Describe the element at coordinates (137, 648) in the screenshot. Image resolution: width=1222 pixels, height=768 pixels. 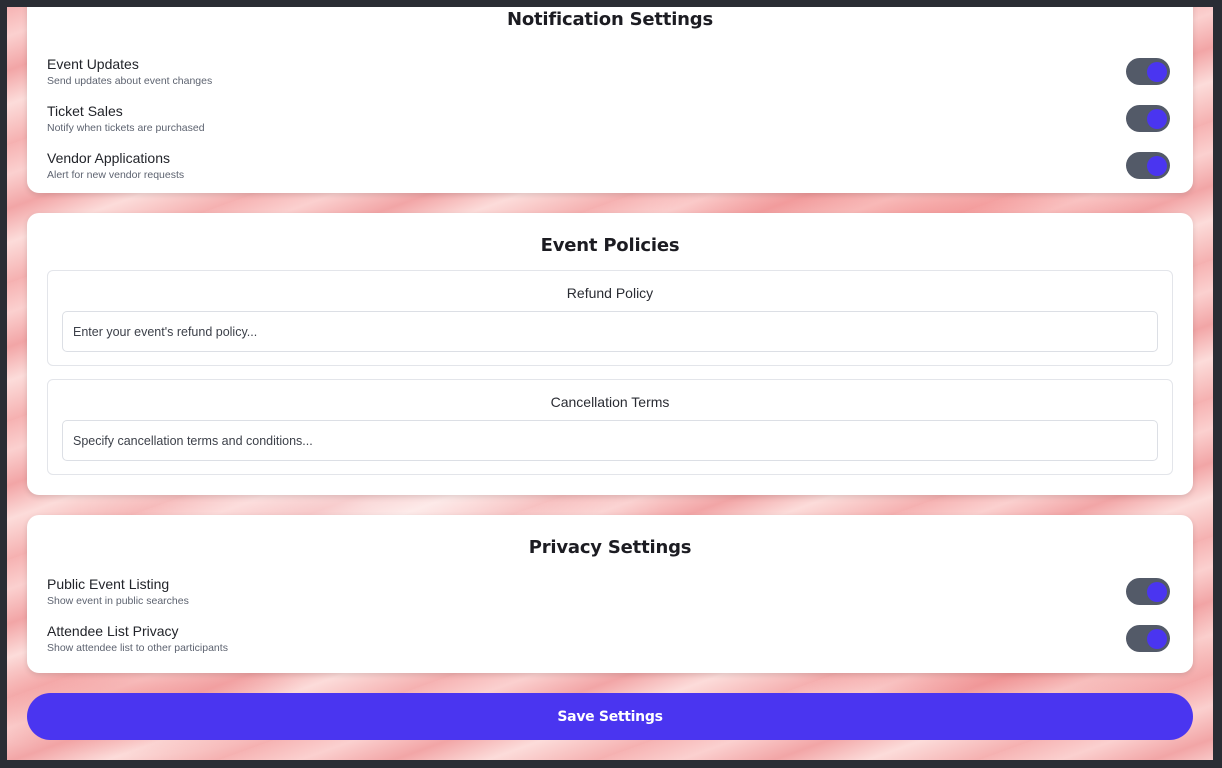
I see `setting-description: Show attendee list to other participants` at that location.